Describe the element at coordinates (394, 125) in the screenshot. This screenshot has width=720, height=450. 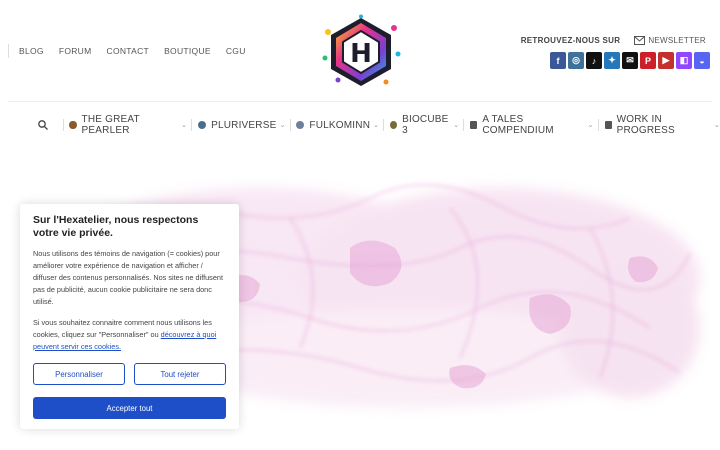
I see `biocube-icon` at that location.